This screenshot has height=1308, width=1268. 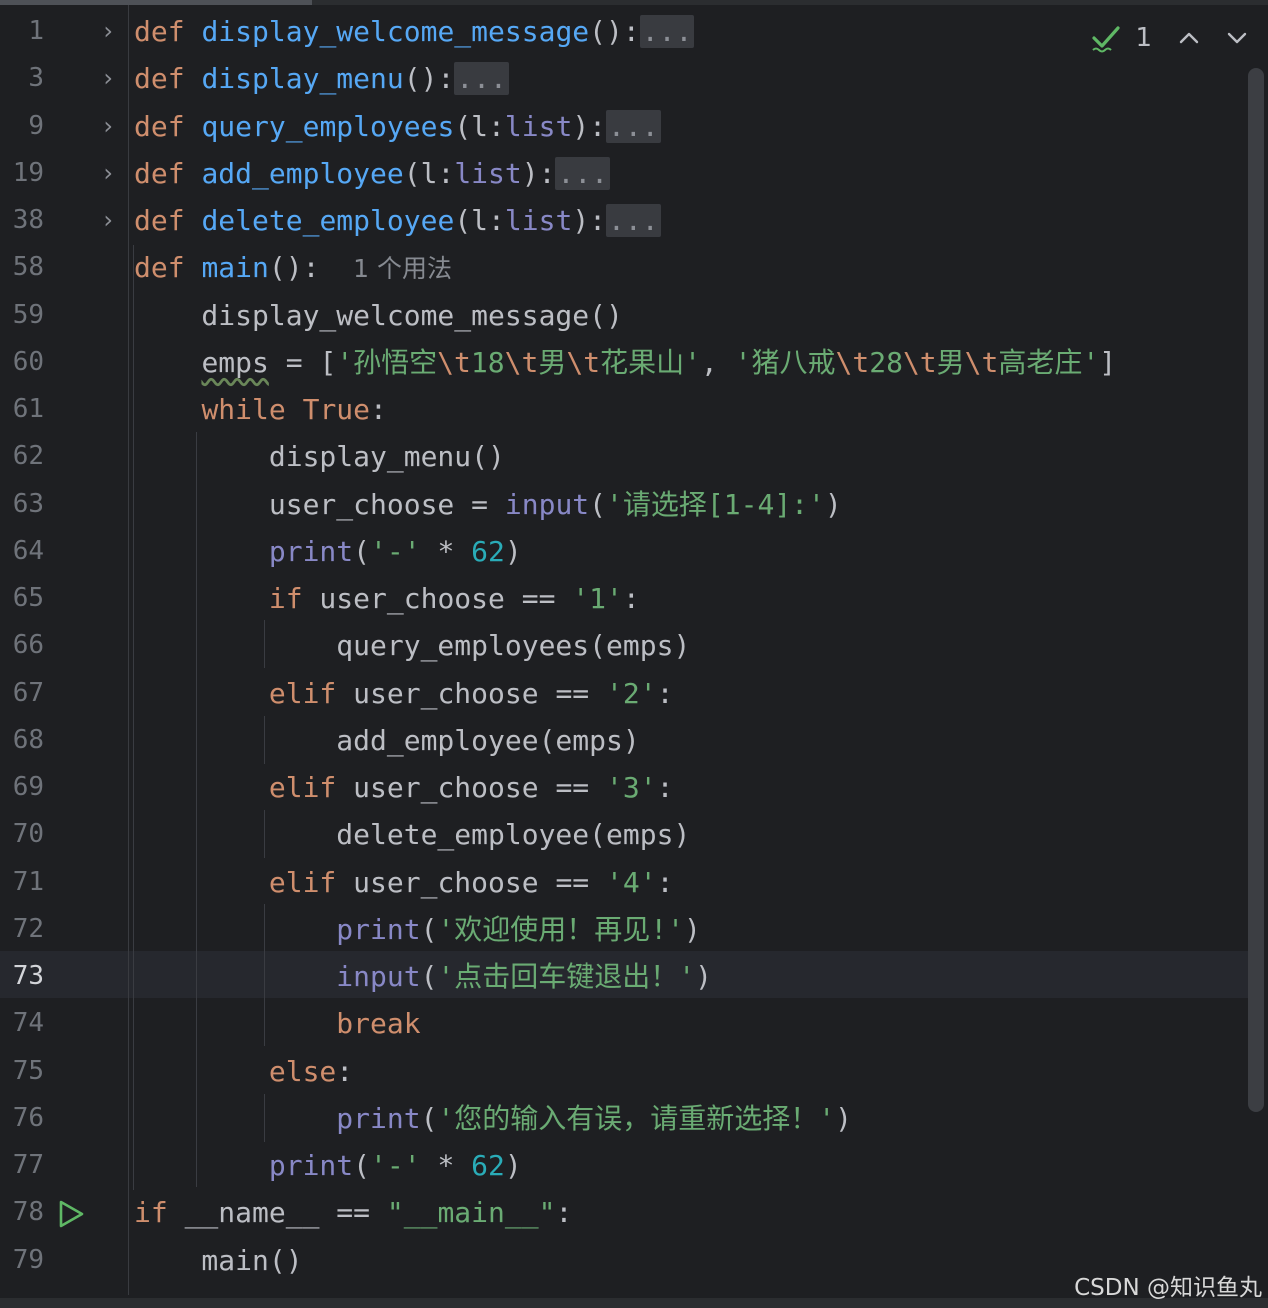 I want to click on line-number: 19, so click(x=22, y=173).